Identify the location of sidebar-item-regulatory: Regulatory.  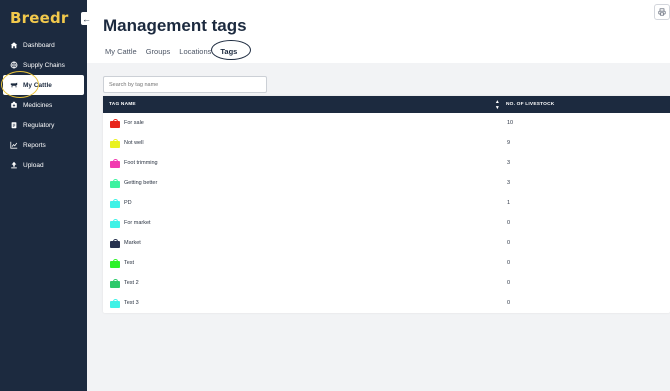
(43, 125).